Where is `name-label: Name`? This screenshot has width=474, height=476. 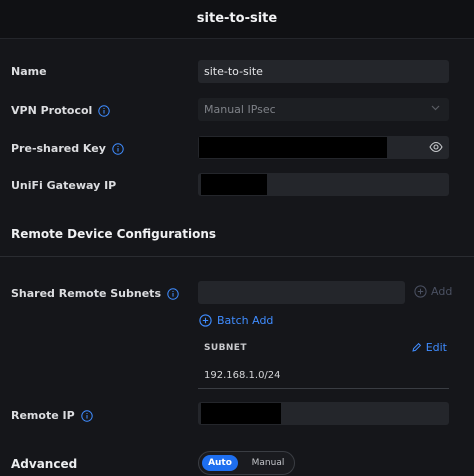
name-label: Name is located at coordinates (29, 71).